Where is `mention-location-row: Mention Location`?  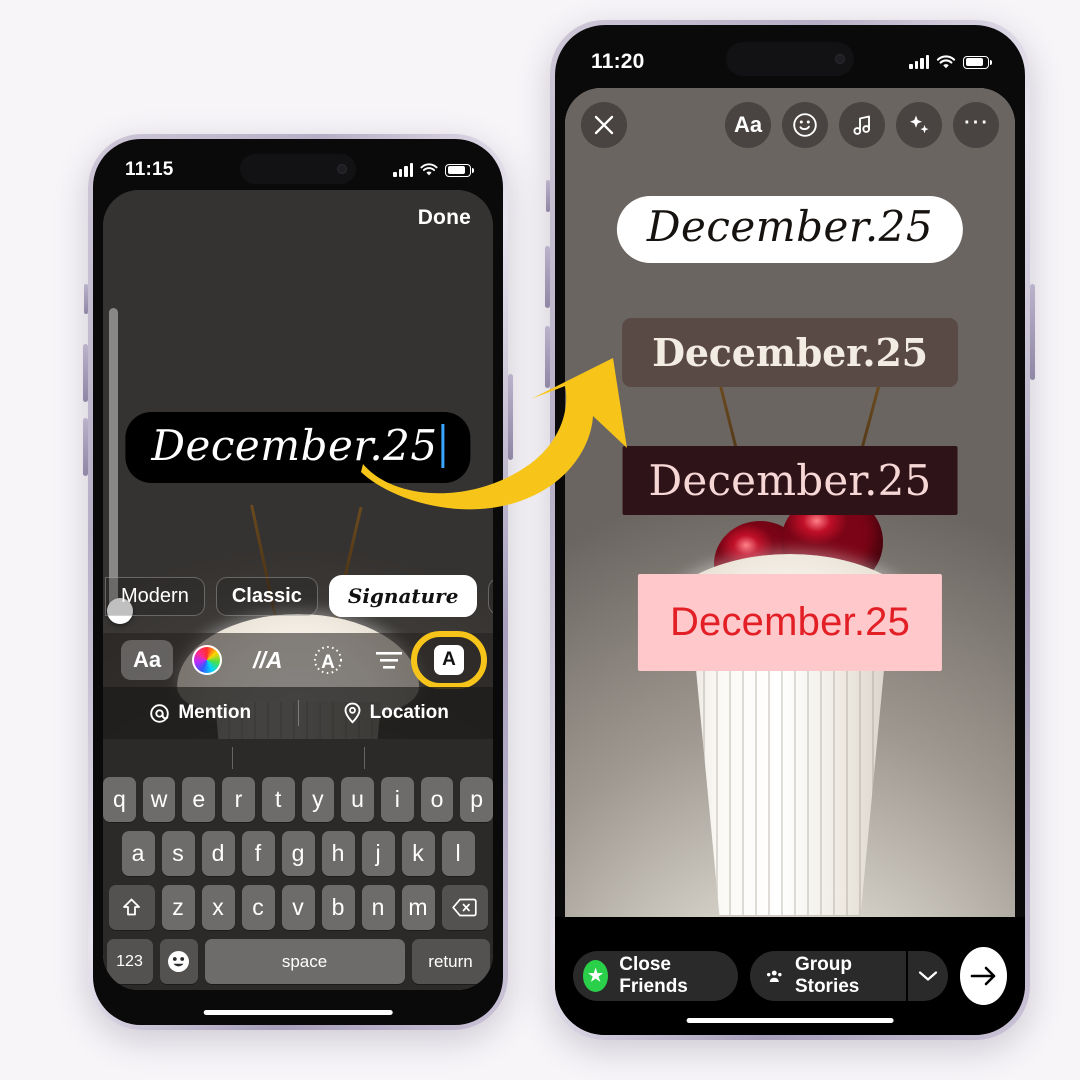
mention-location-row: Mention Location is located at coordinates (298, 713).